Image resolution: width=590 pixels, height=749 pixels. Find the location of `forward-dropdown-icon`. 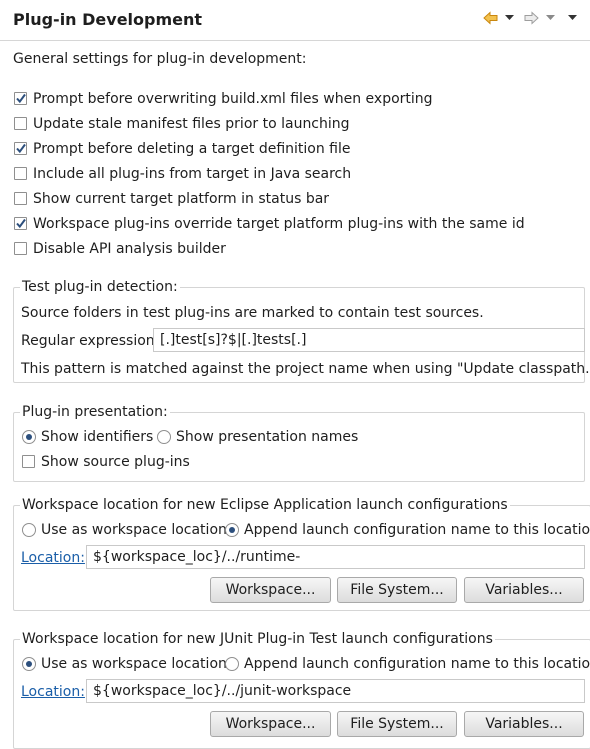

forward-dropdown-icon is located at coordinates (550, 18).